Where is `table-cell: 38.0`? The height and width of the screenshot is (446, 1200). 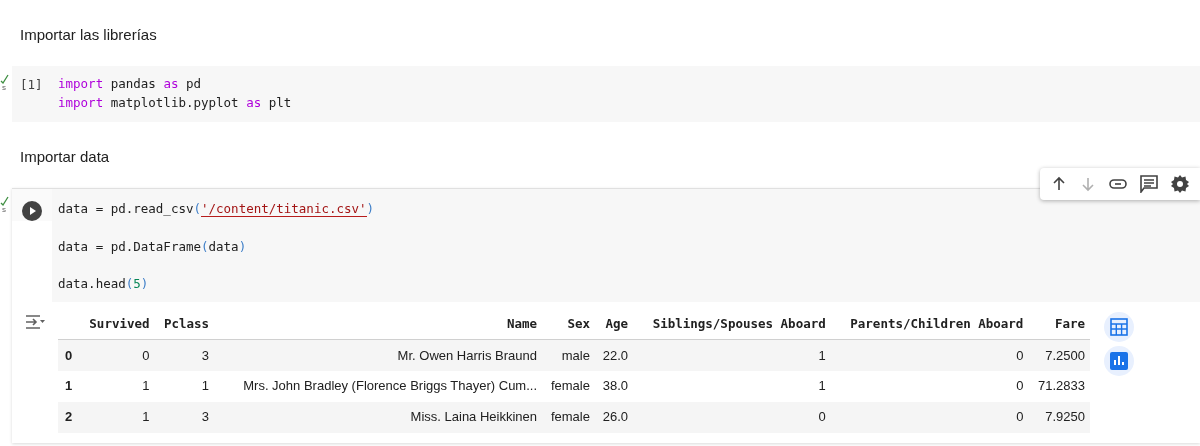
table-cell: 38.0 is located at coordinates (615, 386).